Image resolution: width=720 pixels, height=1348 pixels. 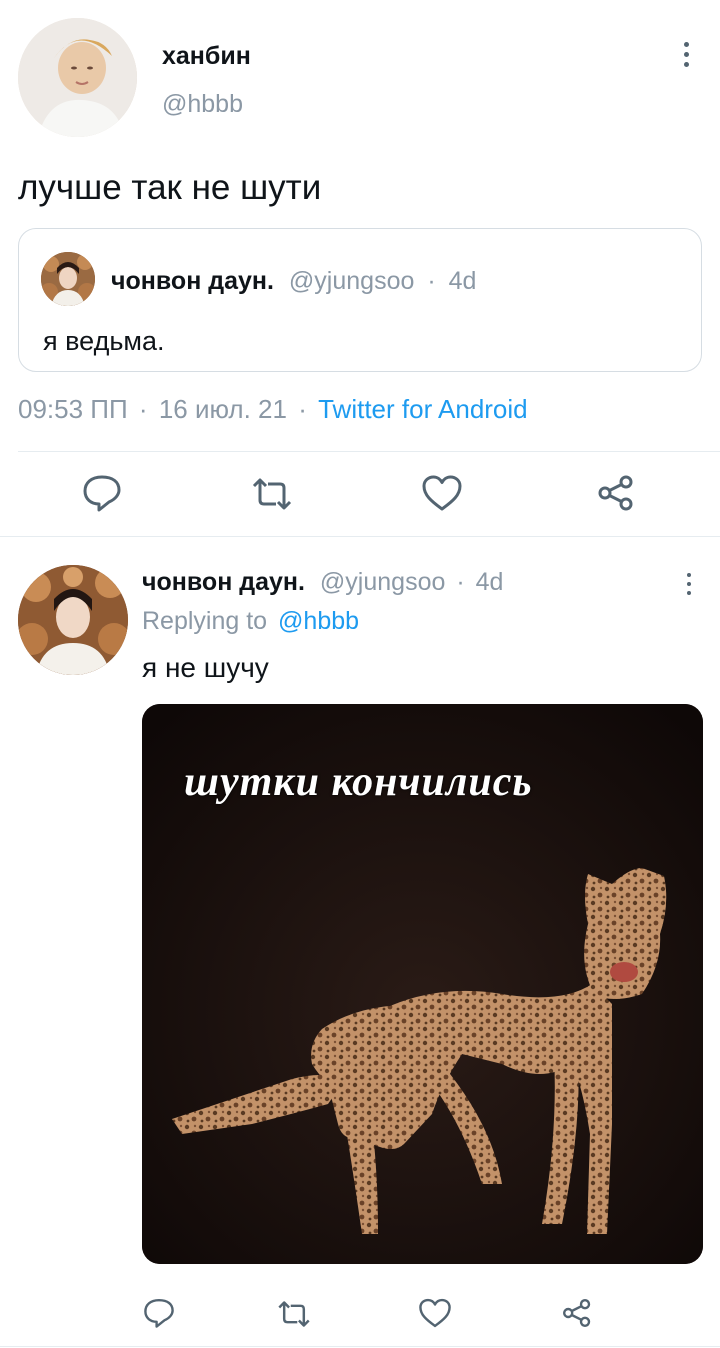 I want to click on author-avatar, so click(x=77, y=77).